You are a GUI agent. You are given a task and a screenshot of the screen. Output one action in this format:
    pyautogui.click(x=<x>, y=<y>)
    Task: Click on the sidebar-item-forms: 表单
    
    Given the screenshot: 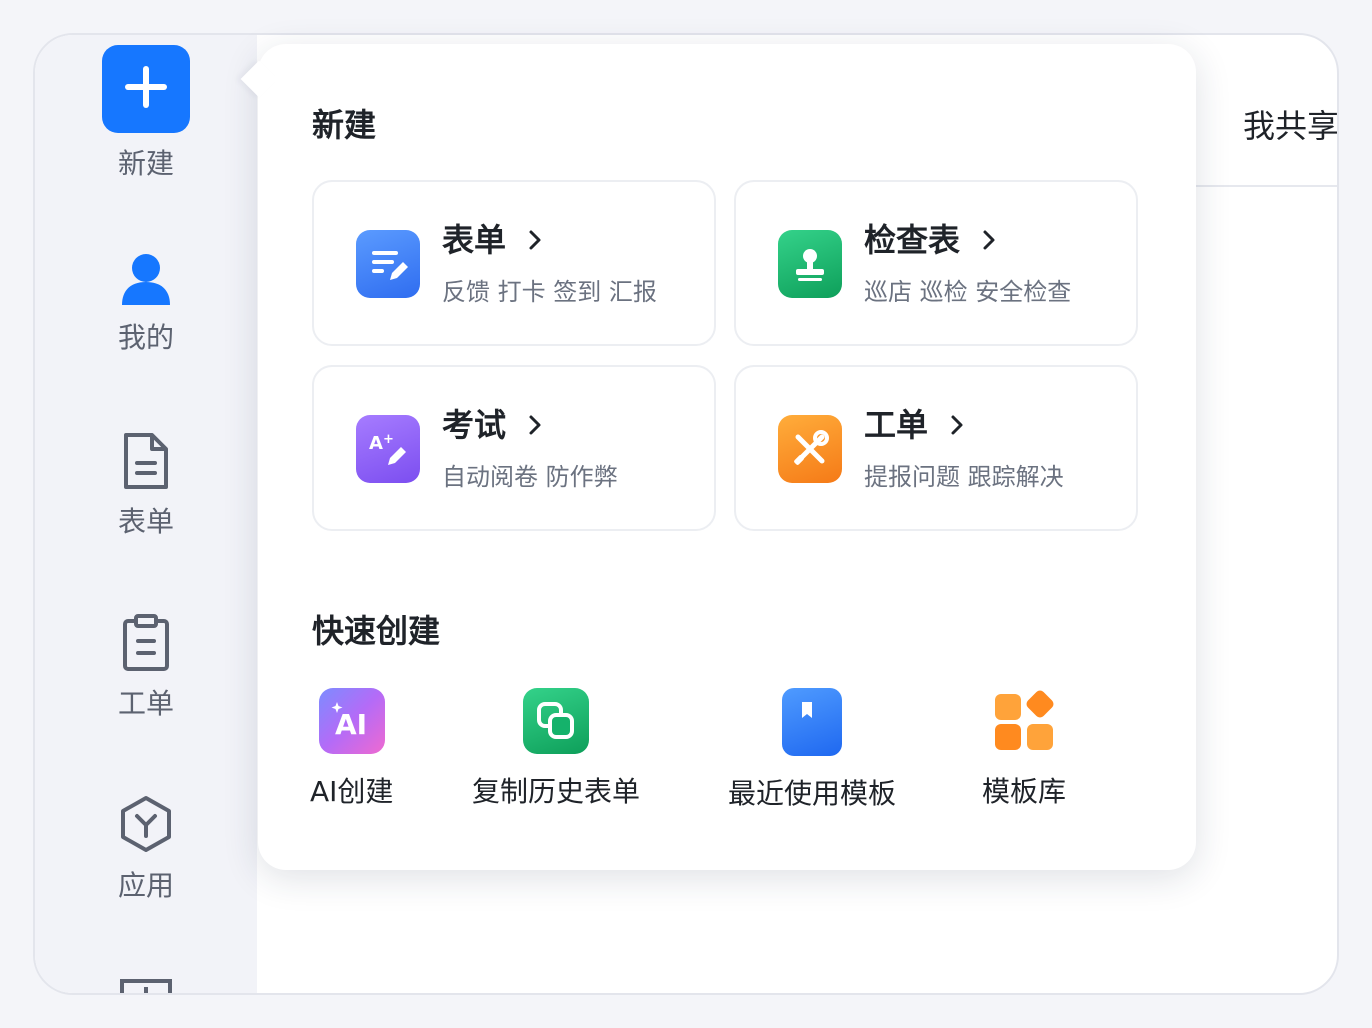 What is the action you would take?
    pyautogui.click(x=146, y=485)
    